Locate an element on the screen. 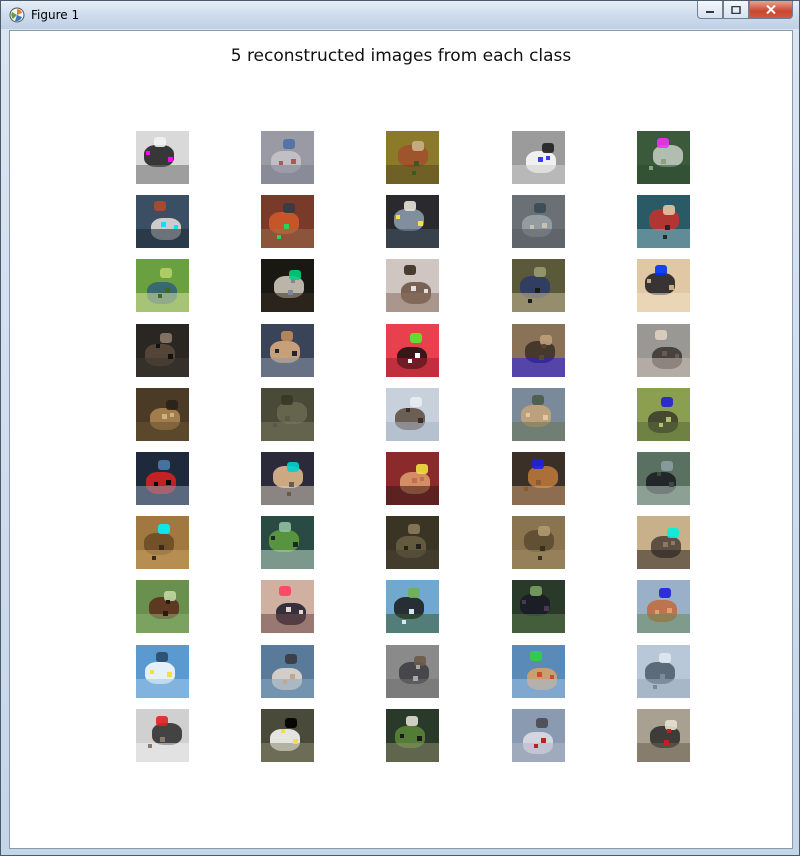 Image resolution: width=800 pixels, height=856 pixels. close-button is located at coordinates (771, 10).